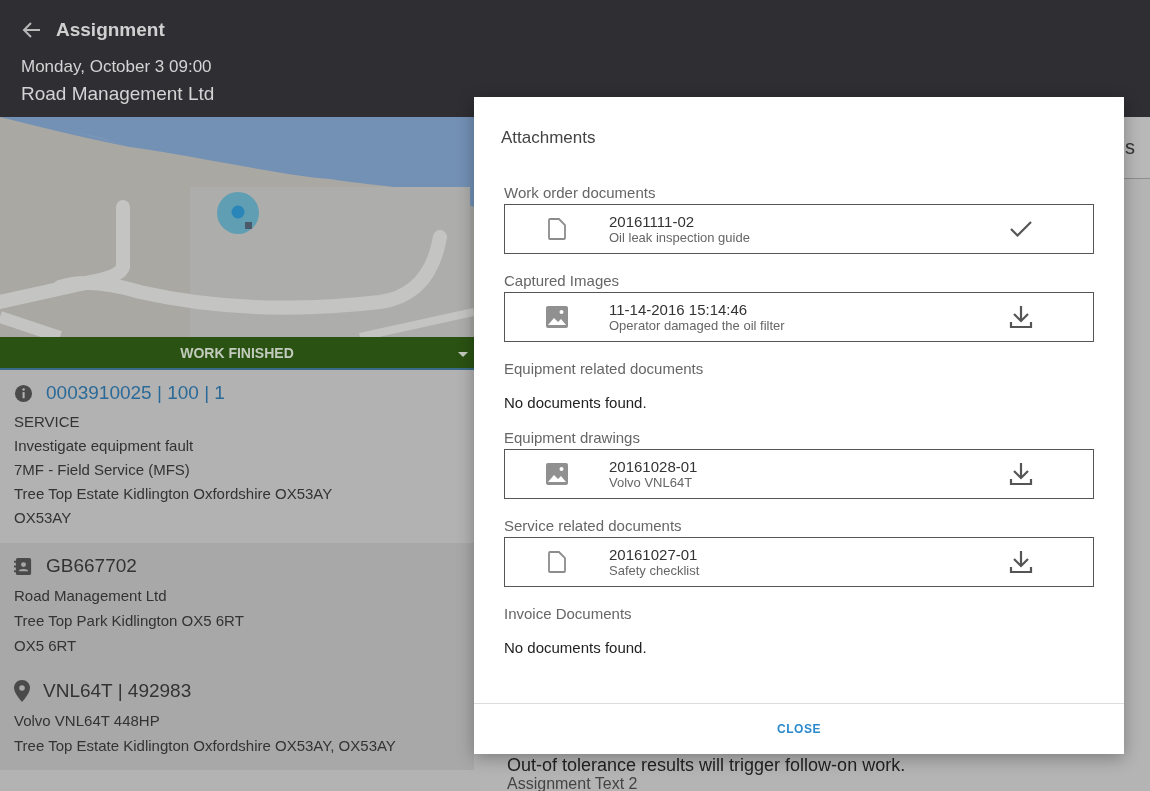 The width and height of the screenshot is (1150, 791). I want to click on contact-book-icon, so click(23, 566).